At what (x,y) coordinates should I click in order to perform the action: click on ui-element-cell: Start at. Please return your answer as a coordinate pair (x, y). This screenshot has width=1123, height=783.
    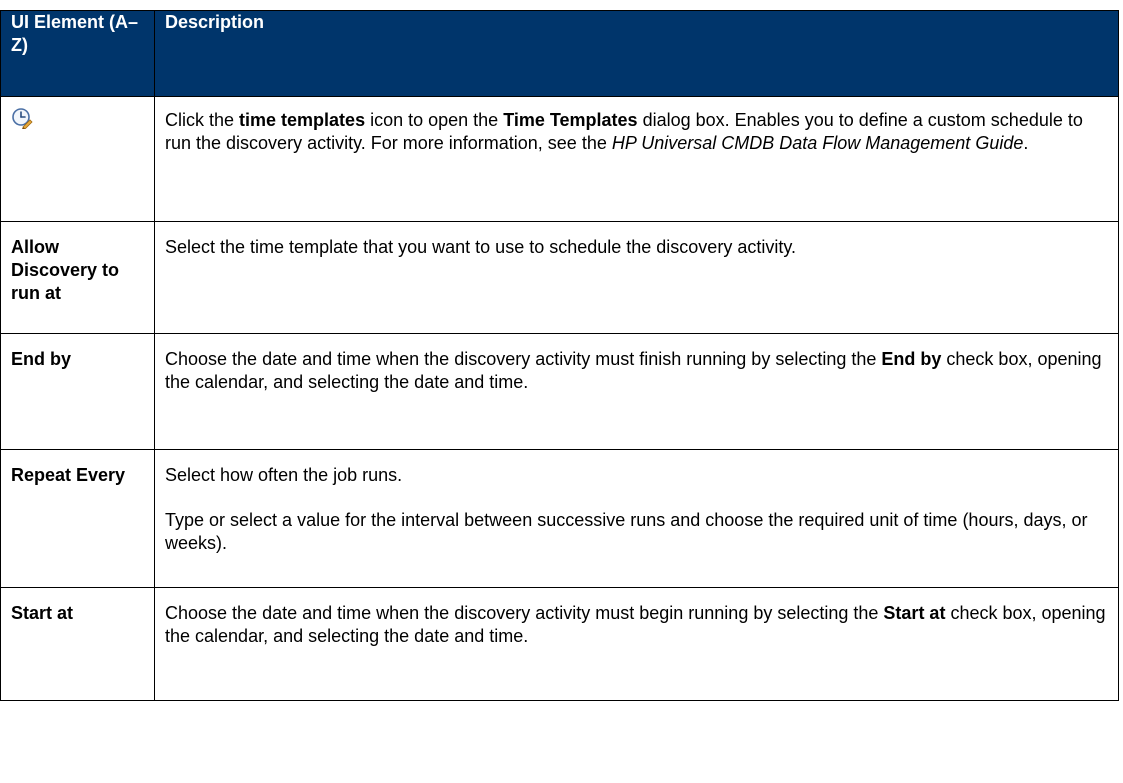
    Looking at the image, I should click on (77, 644).